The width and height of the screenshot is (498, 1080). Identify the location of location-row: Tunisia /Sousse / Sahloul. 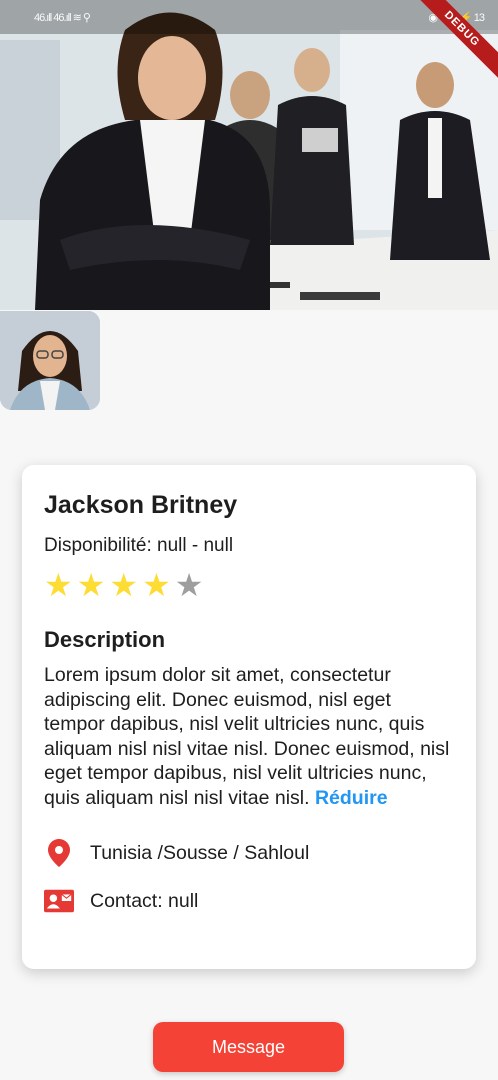
(249, 853).